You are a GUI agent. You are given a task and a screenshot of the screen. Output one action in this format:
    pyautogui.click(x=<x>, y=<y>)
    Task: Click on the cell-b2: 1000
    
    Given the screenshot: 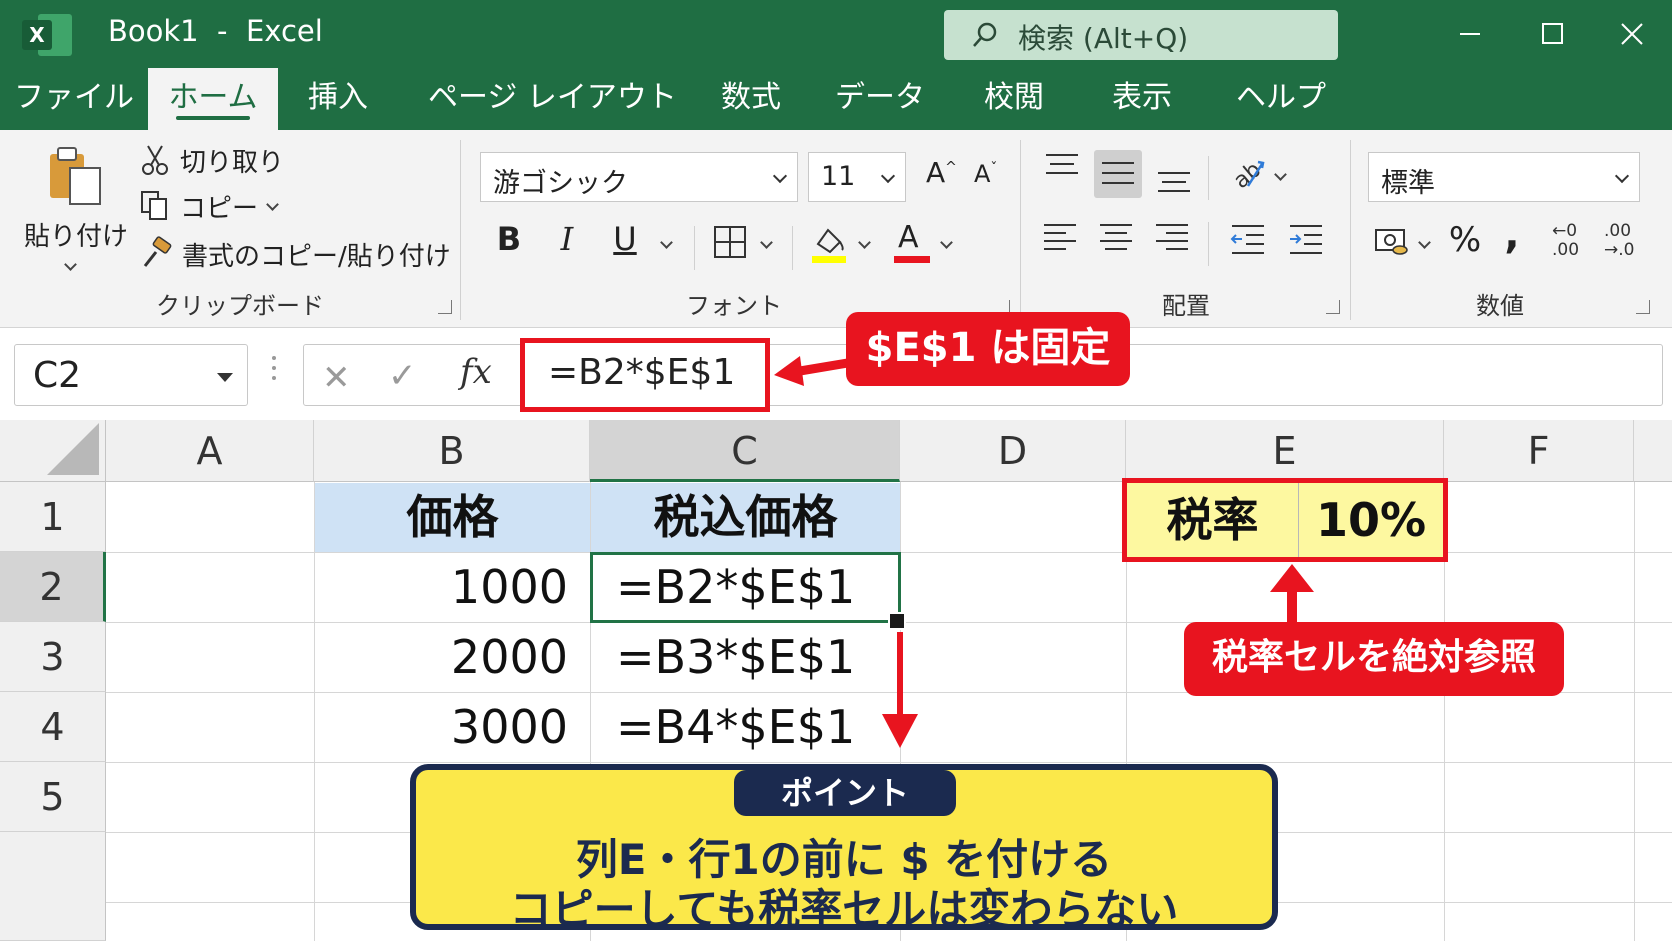 What is the action you would take?
    pyautogui.click(x=442, y=587)
    